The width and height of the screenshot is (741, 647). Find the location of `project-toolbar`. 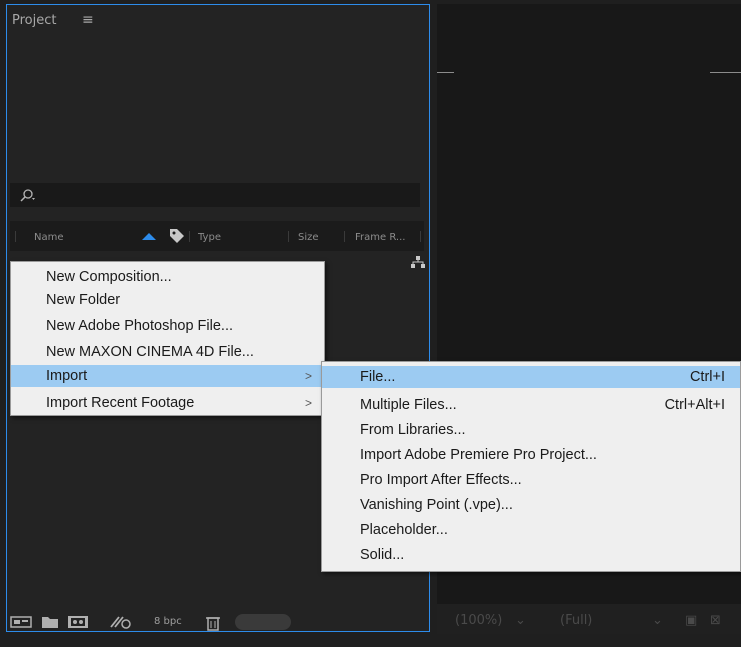

project-toolbar is located at coordinates (218, 622).